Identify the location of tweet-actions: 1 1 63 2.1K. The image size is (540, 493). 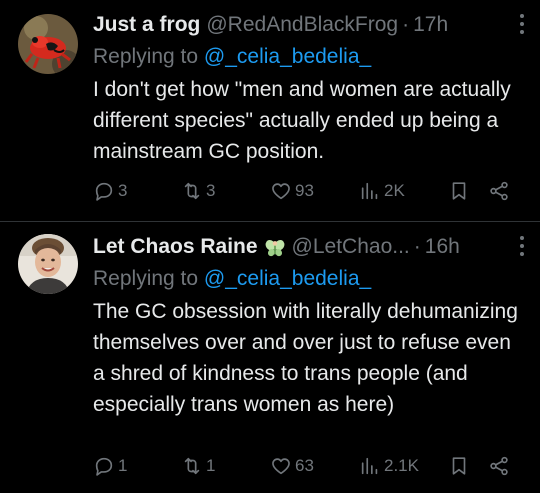
(309, 466).